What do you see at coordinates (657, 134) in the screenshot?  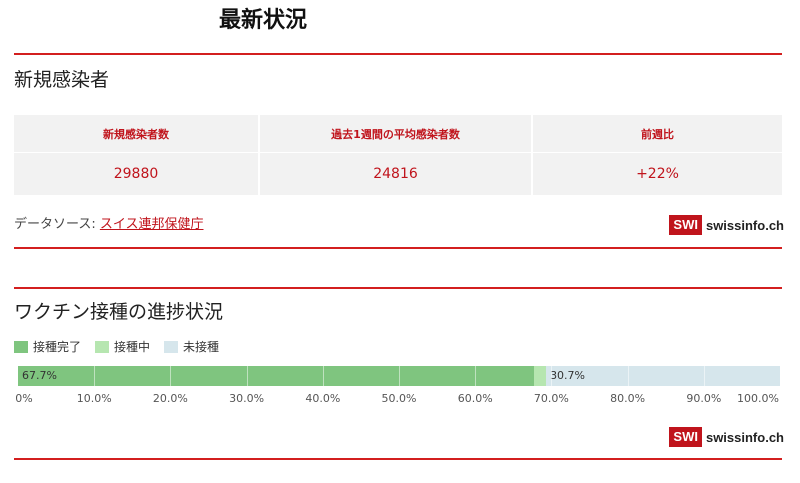 I see `column-header-week-change: 前週比` at bounding box center [657, 134].